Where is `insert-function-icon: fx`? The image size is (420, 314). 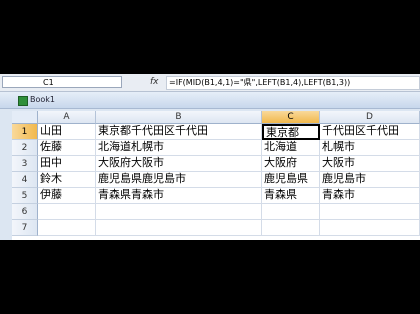 insert-function-icon: fx is located at coordinates (154, 82).